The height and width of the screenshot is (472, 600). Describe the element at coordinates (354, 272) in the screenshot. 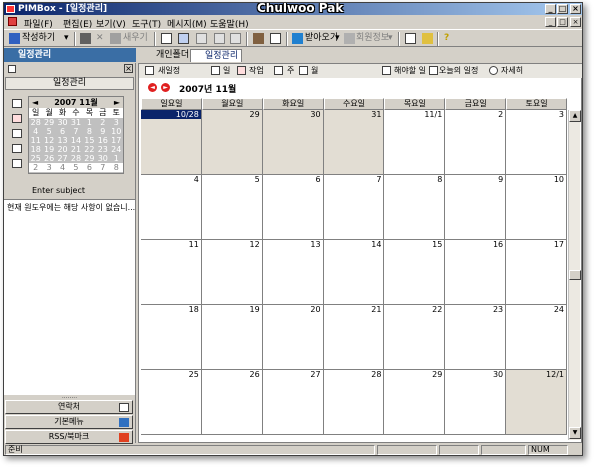

I see `day-cell: 14` at that location.